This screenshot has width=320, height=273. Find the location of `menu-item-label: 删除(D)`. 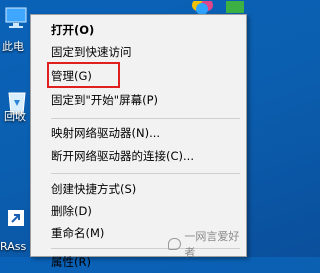

menu-item-label: 删除(D) is located at coordinates (71, 211).